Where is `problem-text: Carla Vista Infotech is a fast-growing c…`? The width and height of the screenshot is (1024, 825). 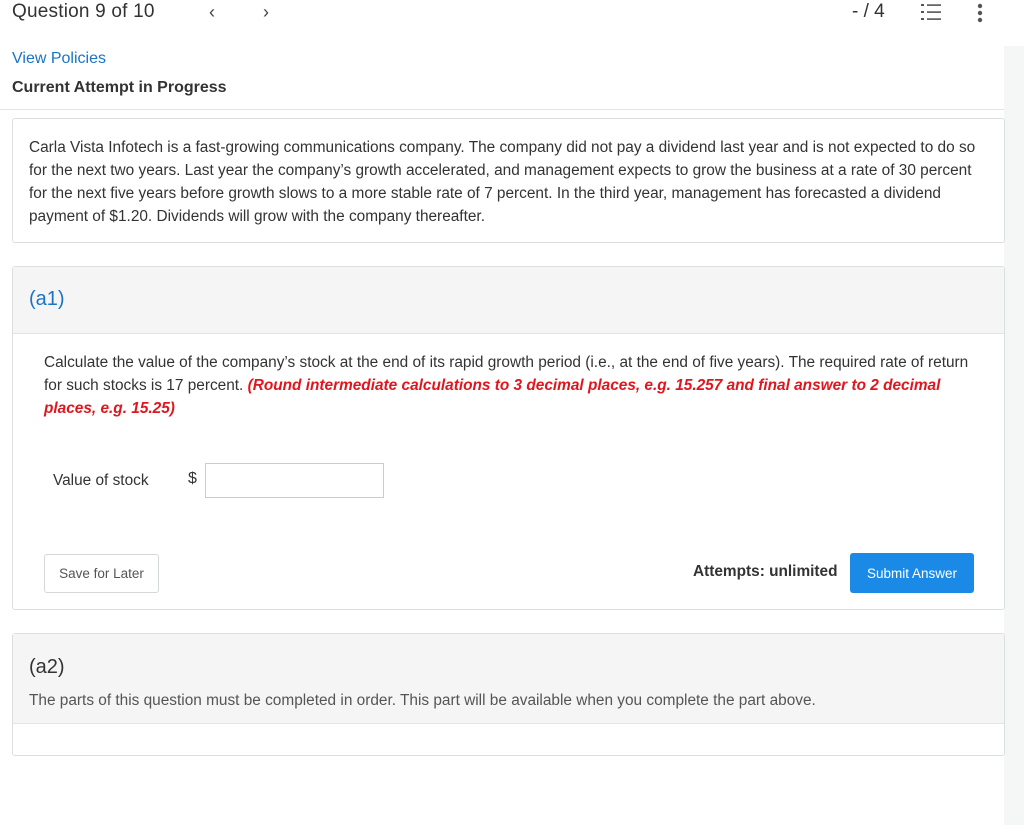 problem-text: Carla Vista Infotech is a fast-growing c… is located at coordinates (502, 182).